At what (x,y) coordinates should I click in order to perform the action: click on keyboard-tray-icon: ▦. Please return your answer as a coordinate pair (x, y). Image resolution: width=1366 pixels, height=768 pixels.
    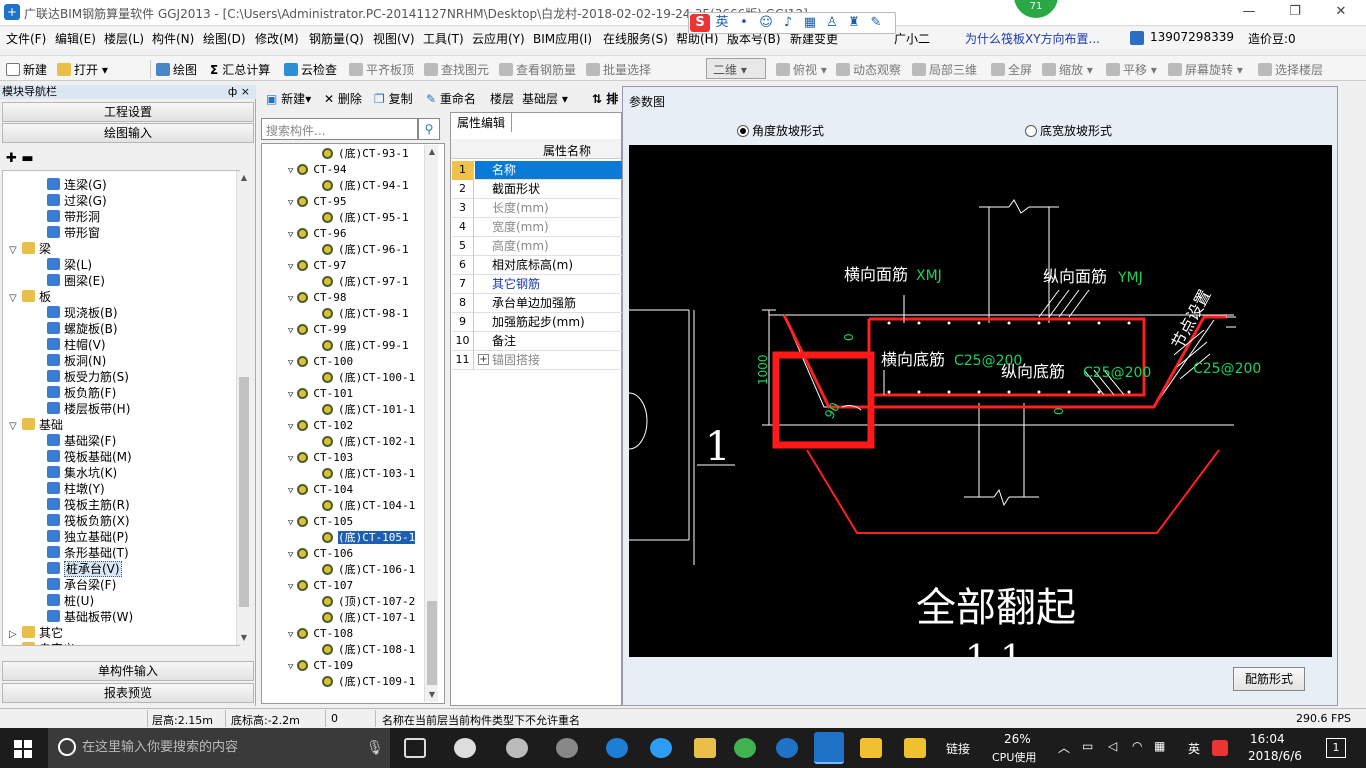
    Looking at the image, I should click on (1159, 746).